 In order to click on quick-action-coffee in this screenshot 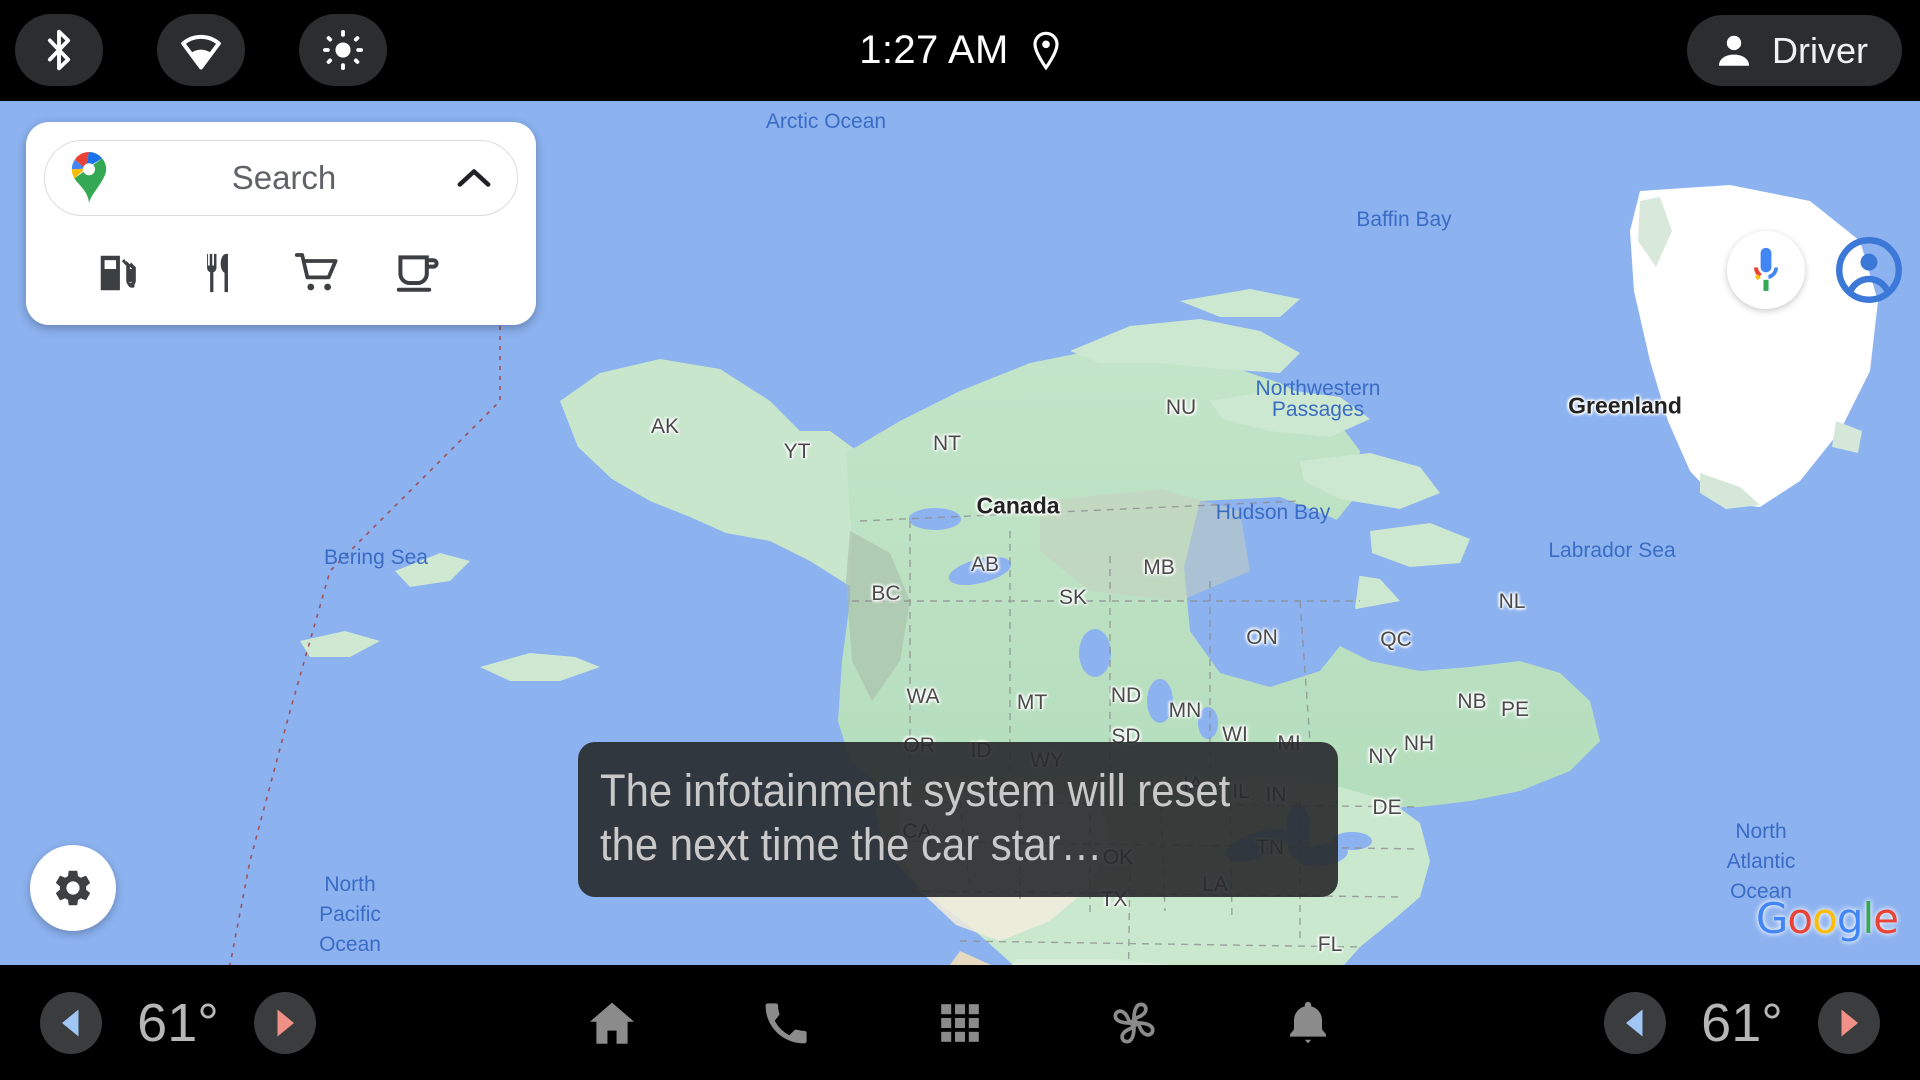, I will do `click(418, 273)`.